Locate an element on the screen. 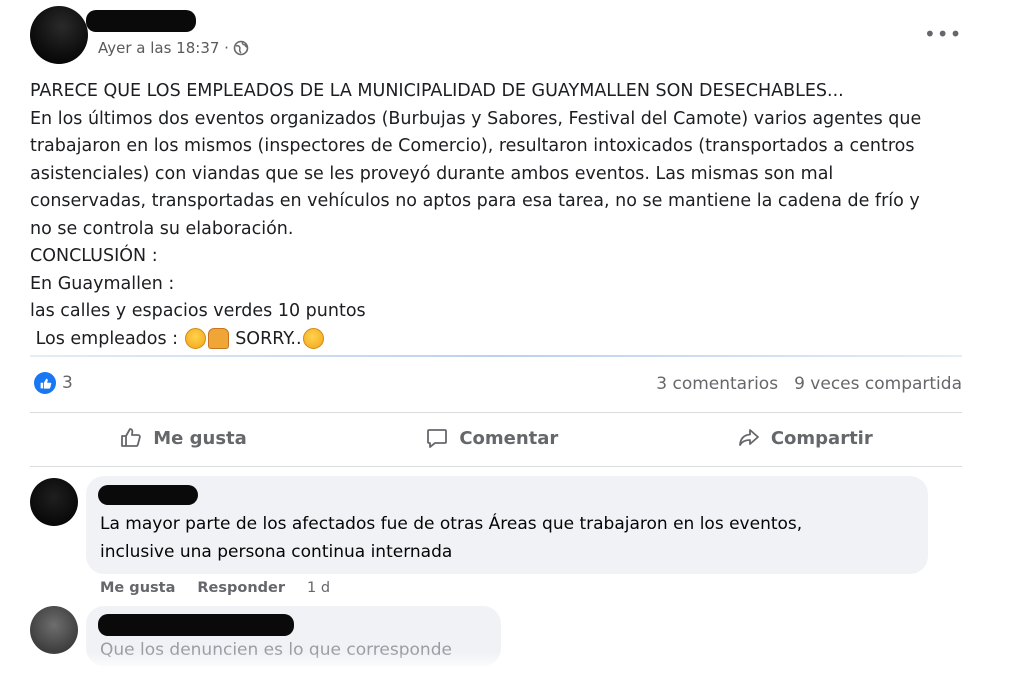 Image resolution: width=1014 pixels, height=680 pixels. comment-like-link: Me gusta is located at coordinates (137, 588).